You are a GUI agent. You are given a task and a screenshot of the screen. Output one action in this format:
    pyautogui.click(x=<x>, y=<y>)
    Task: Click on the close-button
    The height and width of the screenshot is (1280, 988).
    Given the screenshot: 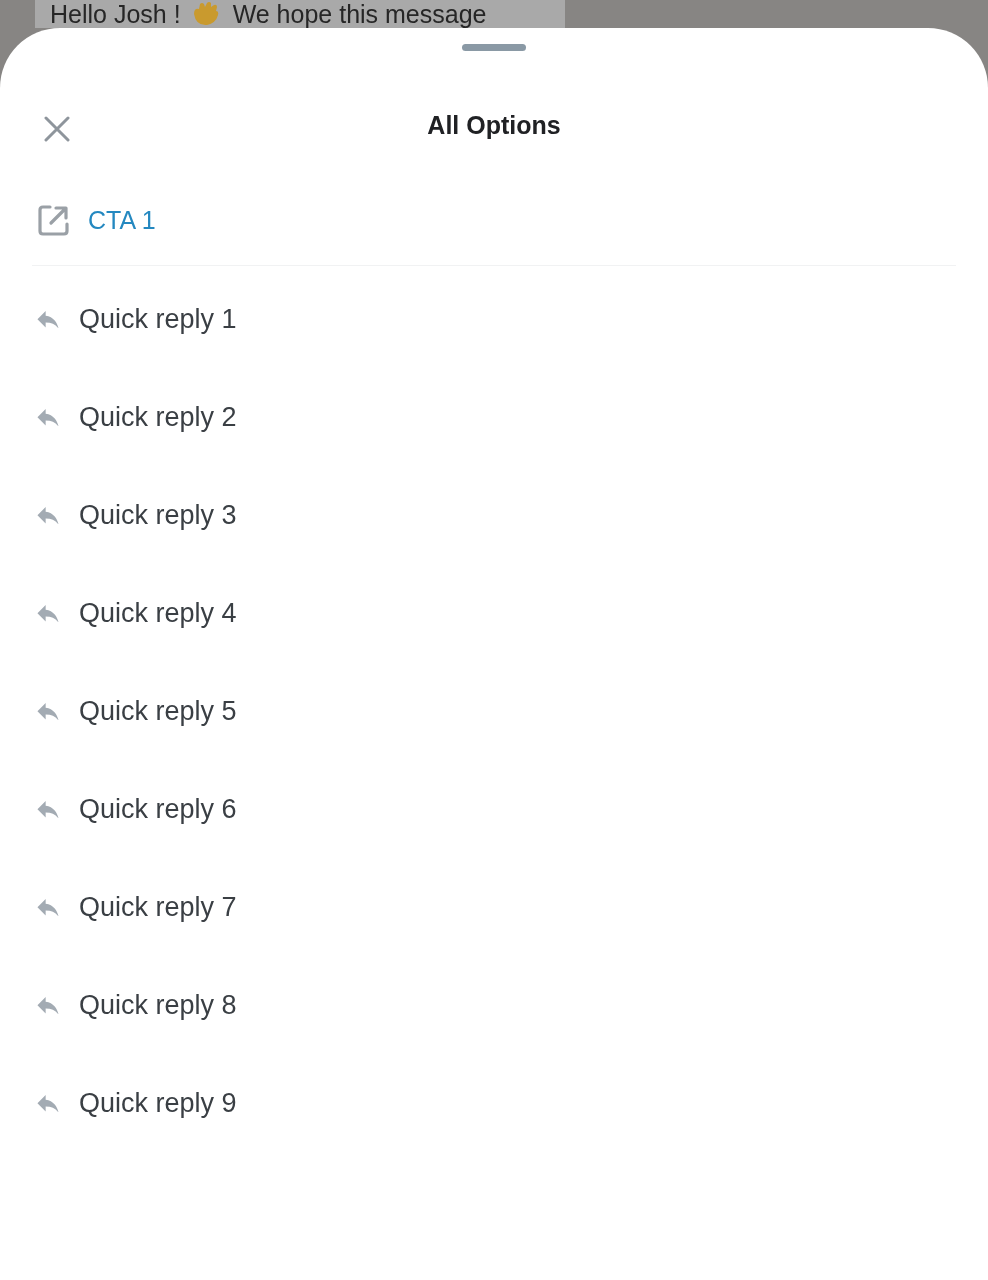 What is the action you would take?
    pyautogui.click(x=57, y=129)
    